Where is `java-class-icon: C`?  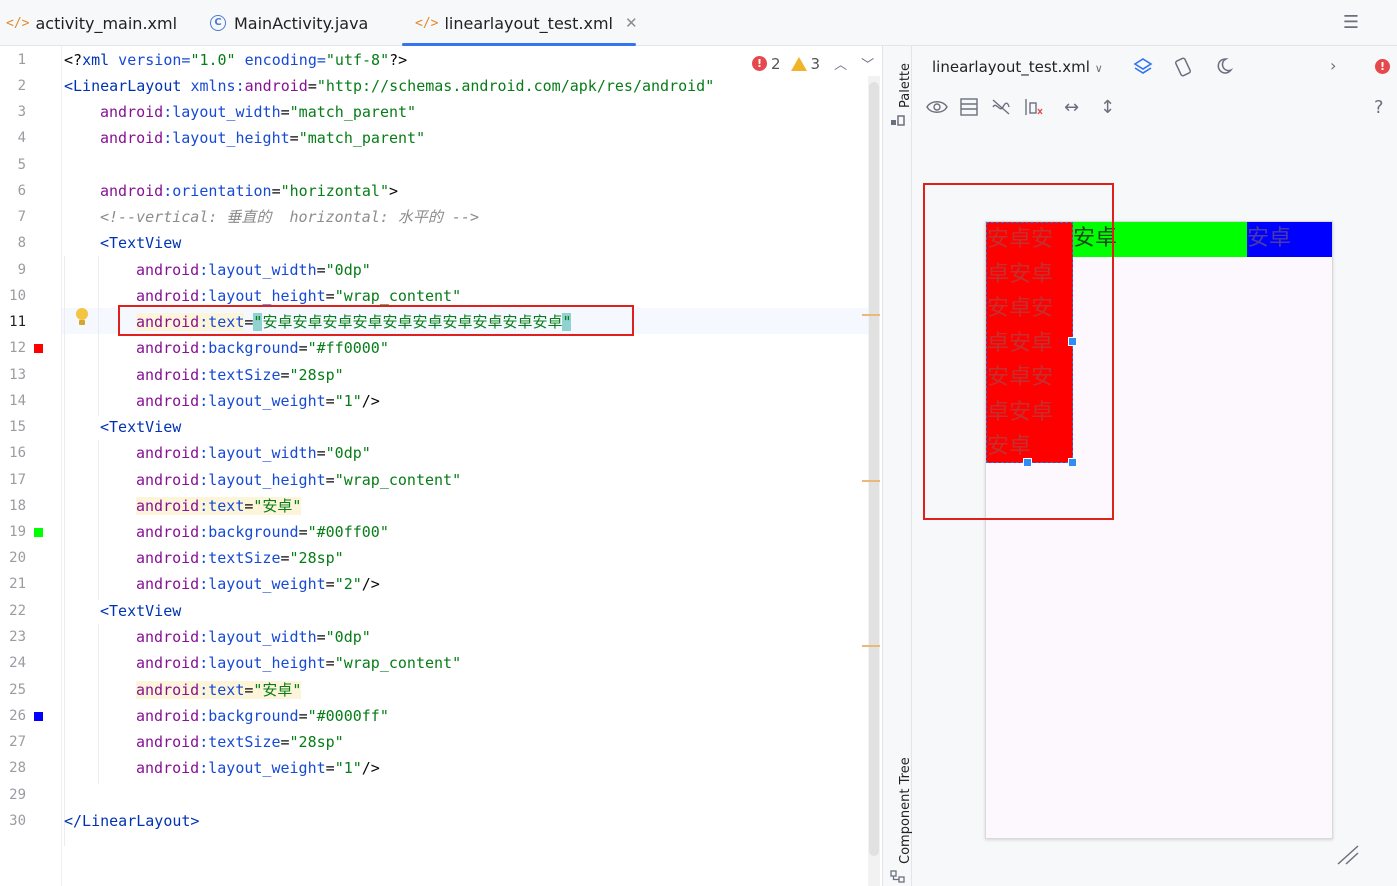 java-class-icon: C is located at coordinates (218, 23).